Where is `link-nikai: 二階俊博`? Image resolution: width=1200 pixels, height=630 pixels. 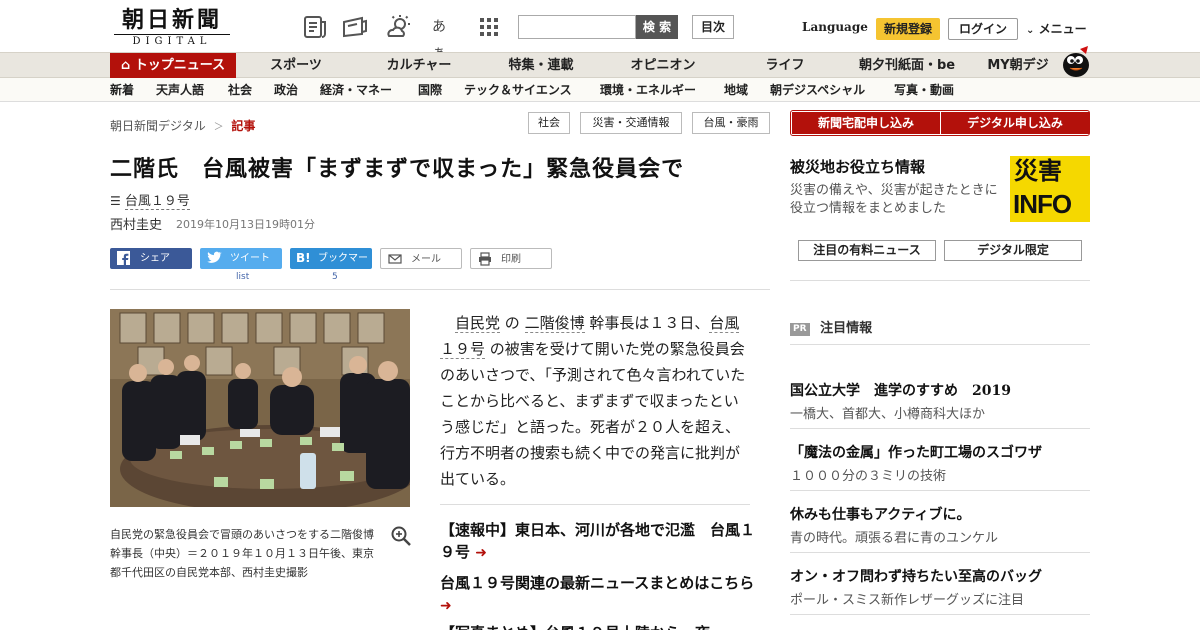
link-nikai: 二階俊博 is located at coordinates (554, 323).